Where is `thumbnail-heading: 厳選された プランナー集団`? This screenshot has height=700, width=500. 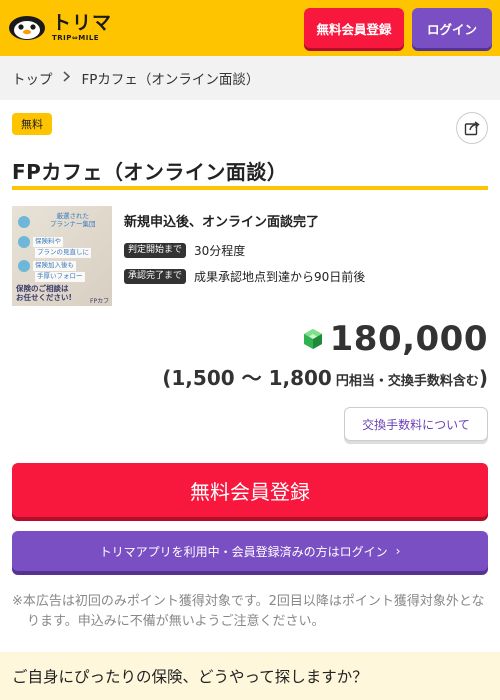
thumbnail-heading: 厳選された プランナー集団 is located at coordinates (73, 220).